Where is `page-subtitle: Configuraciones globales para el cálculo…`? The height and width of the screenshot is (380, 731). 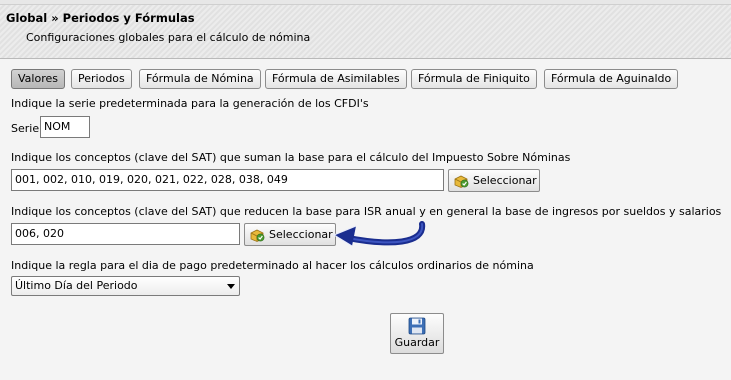
page-subtitle: Configuraciones globales para el cálculo… is located at coordinates (168, 37).